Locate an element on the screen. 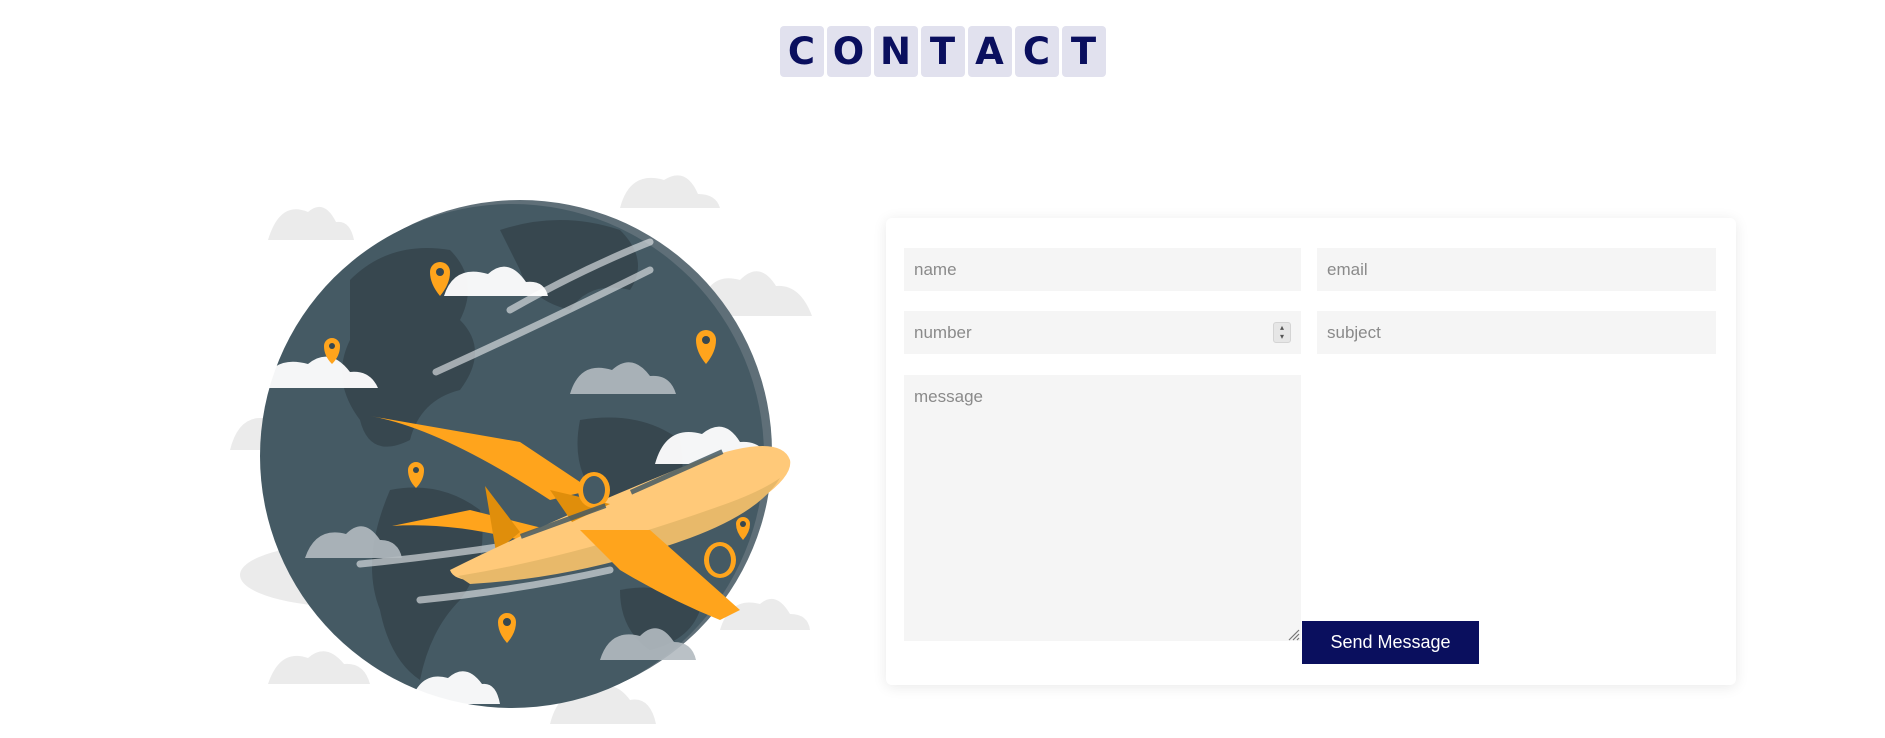  number-input is located at coordinates (1102, 332).